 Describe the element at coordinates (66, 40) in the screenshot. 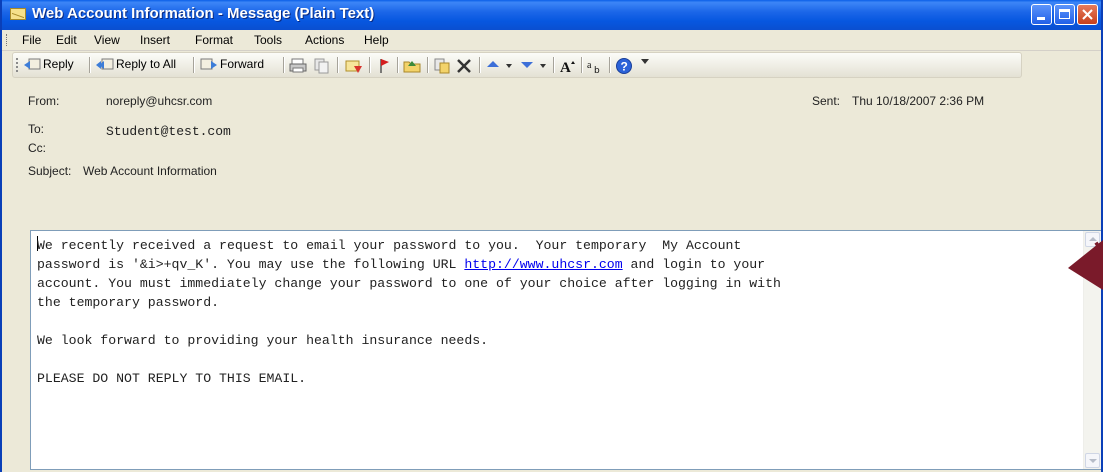

I see `menu-edit: Edit` at that location.